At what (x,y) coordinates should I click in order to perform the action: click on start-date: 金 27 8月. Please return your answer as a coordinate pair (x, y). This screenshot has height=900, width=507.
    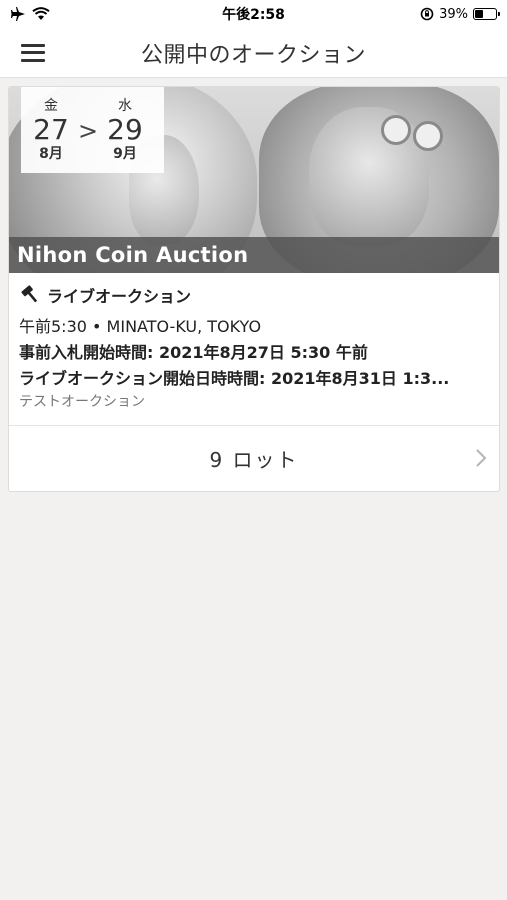
    Looking at the image, I should click on (51, 130).